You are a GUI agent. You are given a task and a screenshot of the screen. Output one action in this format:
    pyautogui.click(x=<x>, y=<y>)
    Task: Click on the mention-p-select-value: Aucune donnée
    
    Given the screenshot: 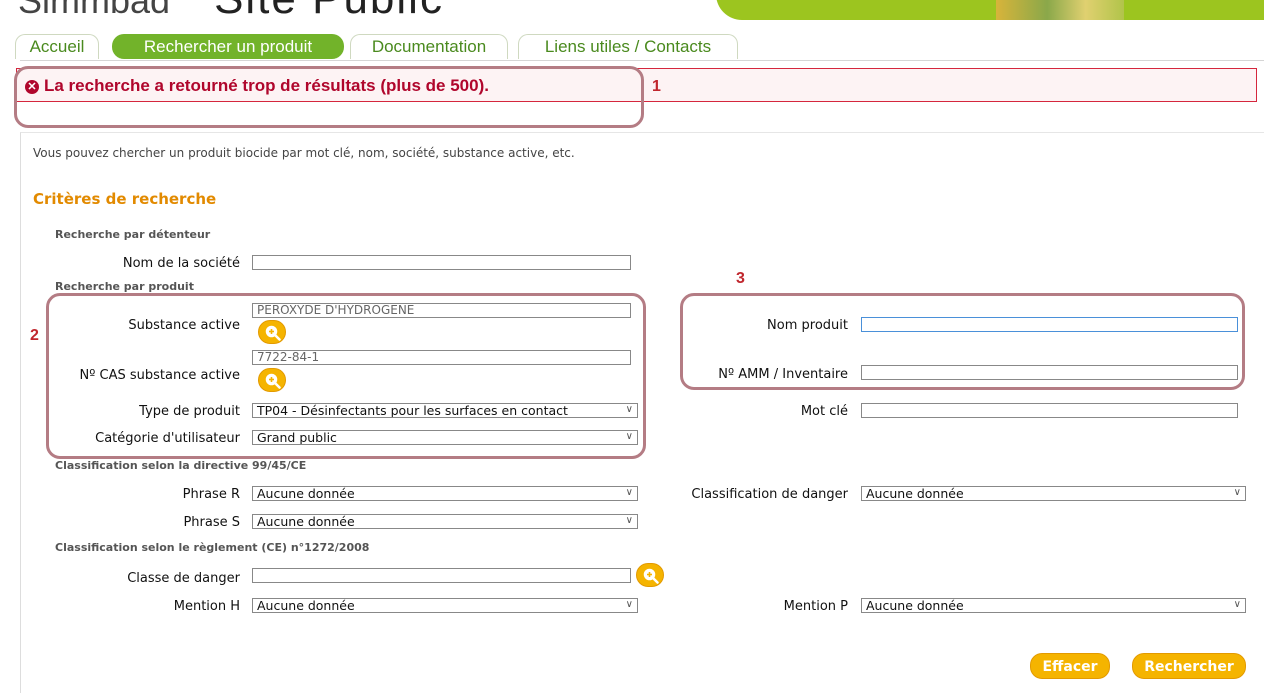 What is the action you would take?
    pyautogui.click(x=915, y=605)
    